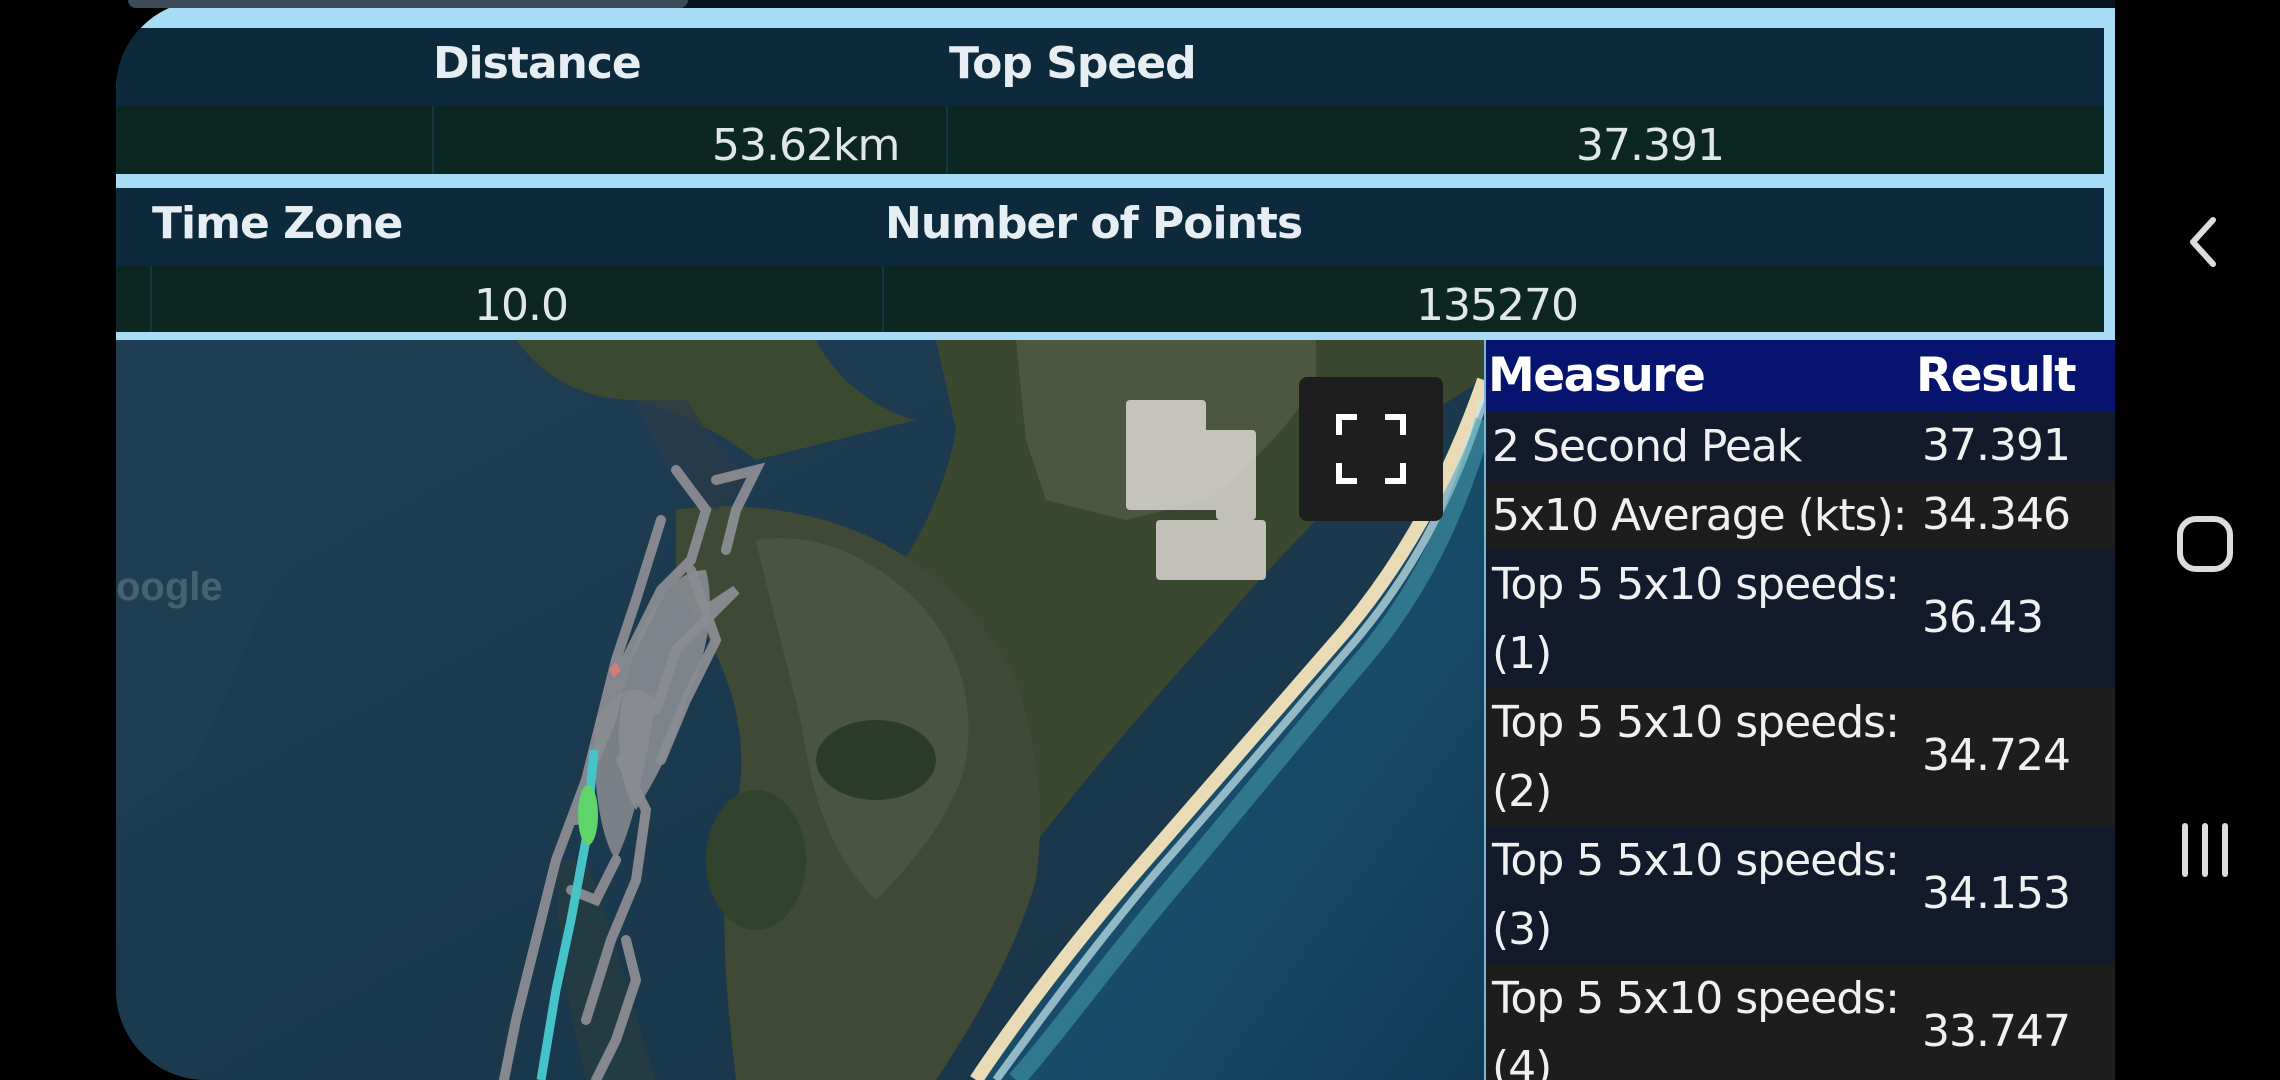 The image size is (2280, 1080). I want to click on home-icon, so click(2205, 544).